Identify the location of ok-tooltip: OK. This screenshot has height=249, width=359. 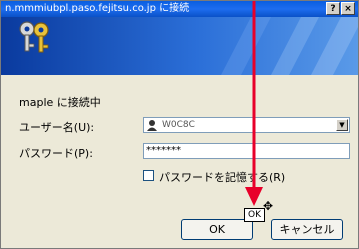
(254, 215).